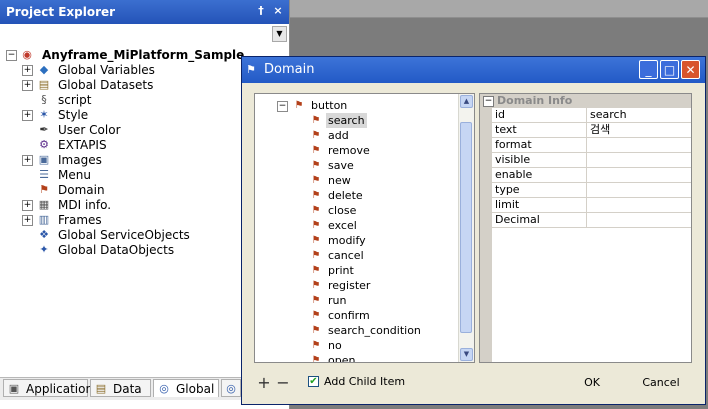  Describe the element at coordinates (591, 205) in the screenshot. I see `property-row: limit` at that location.